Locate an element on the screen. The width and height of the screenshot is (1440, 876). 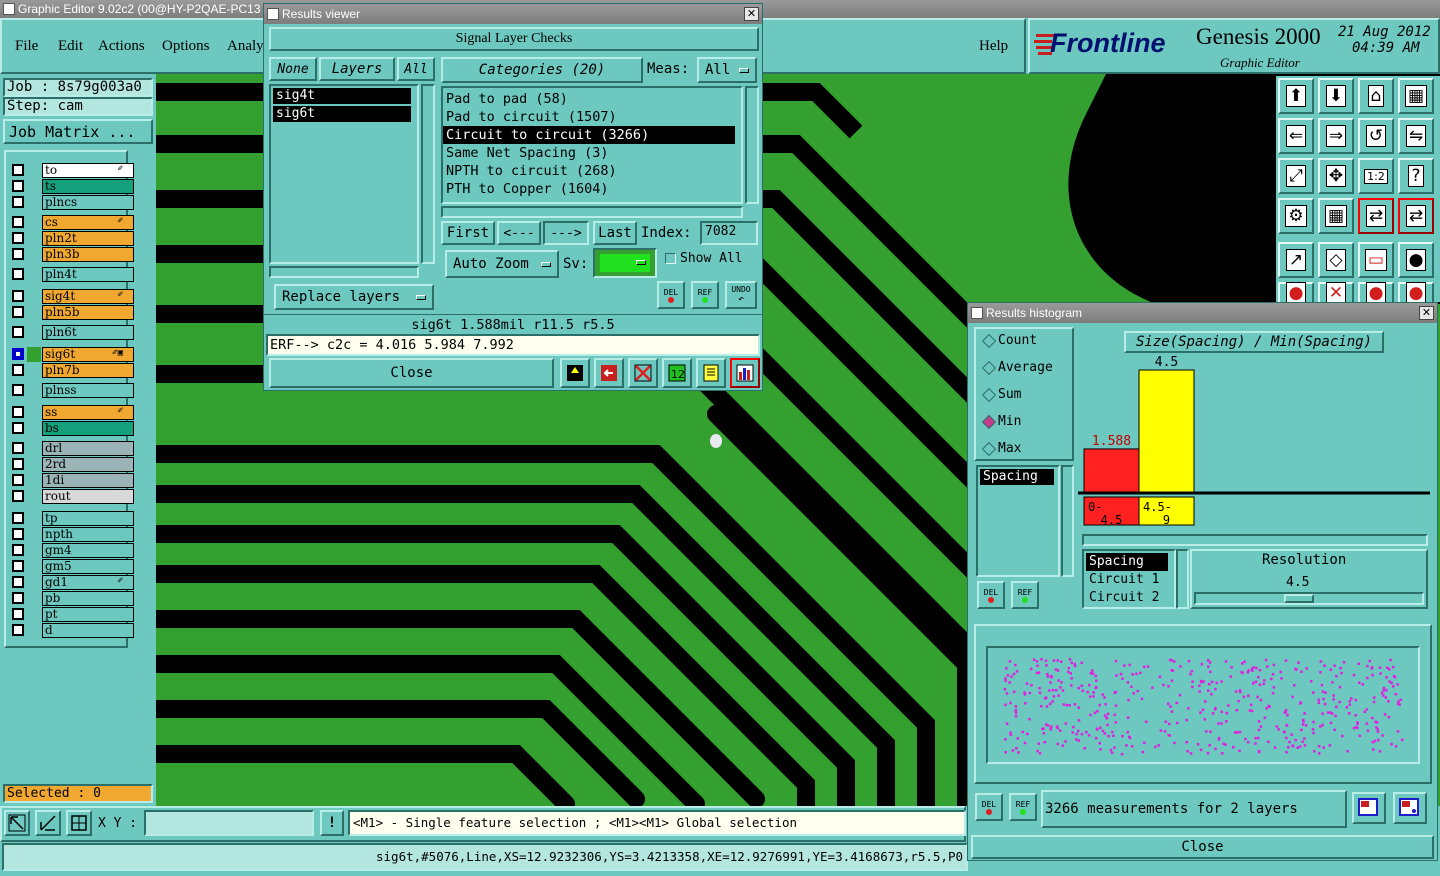
category-item: Pad to pad (58) is located at coordinates (589, 99).